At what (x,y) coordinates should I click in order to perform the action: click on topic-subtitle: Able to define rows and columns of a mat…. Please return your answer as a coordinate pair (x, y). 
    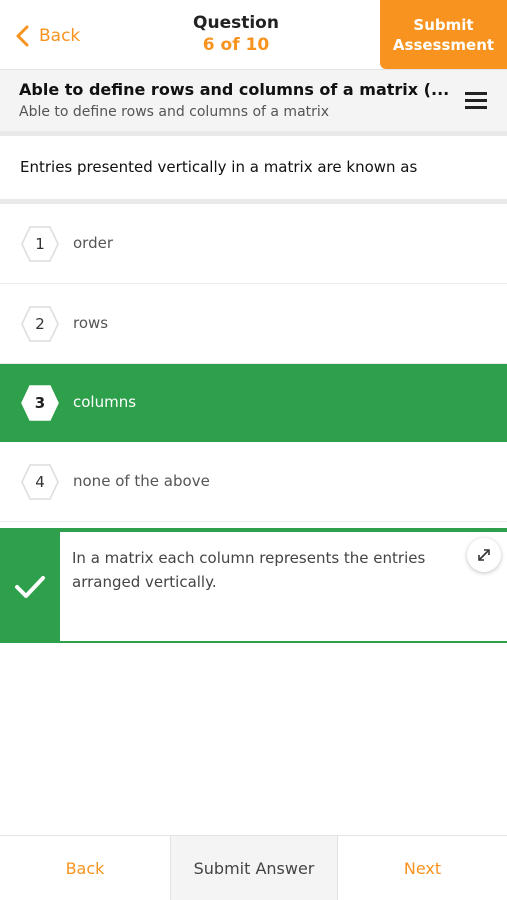
    Looking at the image, I should click on (174, 112).